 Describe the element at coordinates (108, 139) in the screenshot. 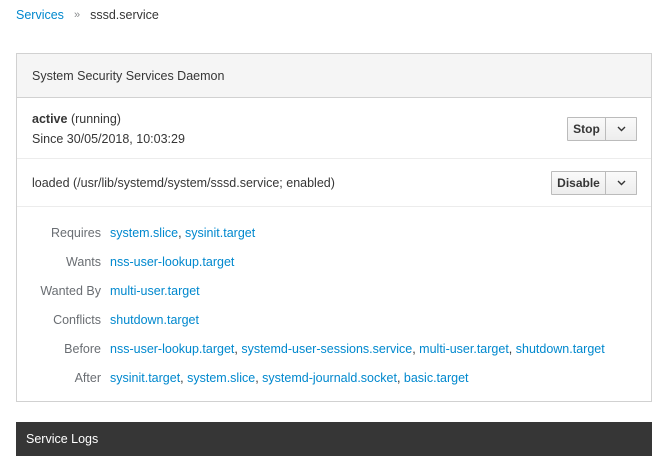

I see `status-since: Since 30/05/2018, 10:03:29` at that location.